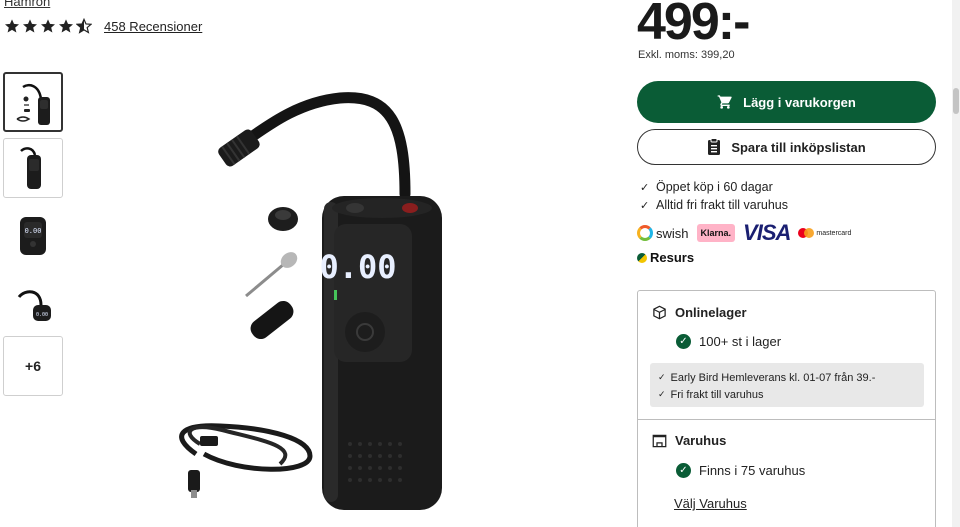 The image size is (960, 527). Describe the element at coordinates (693, 25) in the screenshot. I see `price: 499:-` at that location.